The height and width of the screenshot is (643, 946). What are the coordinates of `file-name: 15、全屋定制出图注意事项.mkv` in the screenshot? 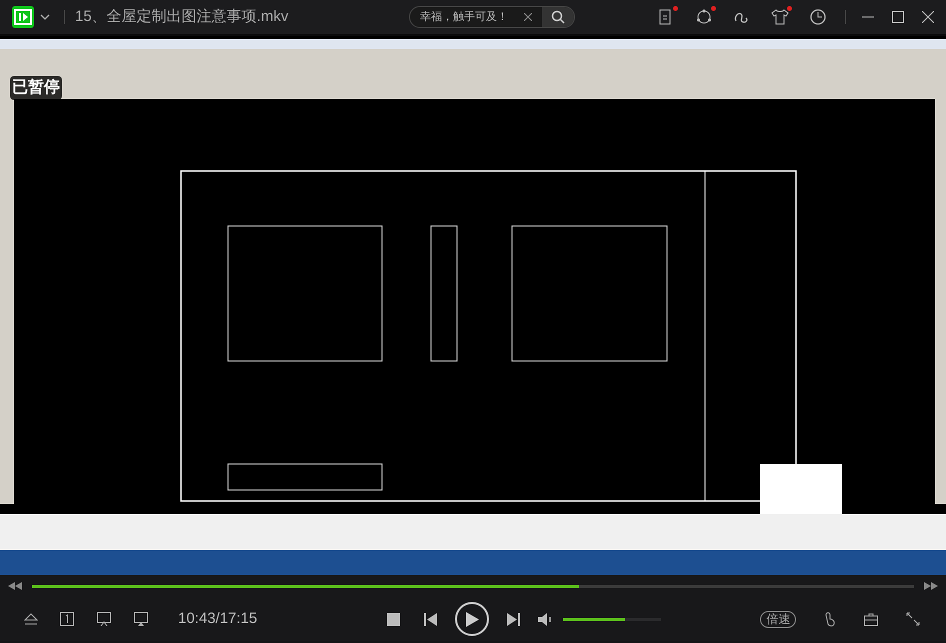 It's located at (181, 16).